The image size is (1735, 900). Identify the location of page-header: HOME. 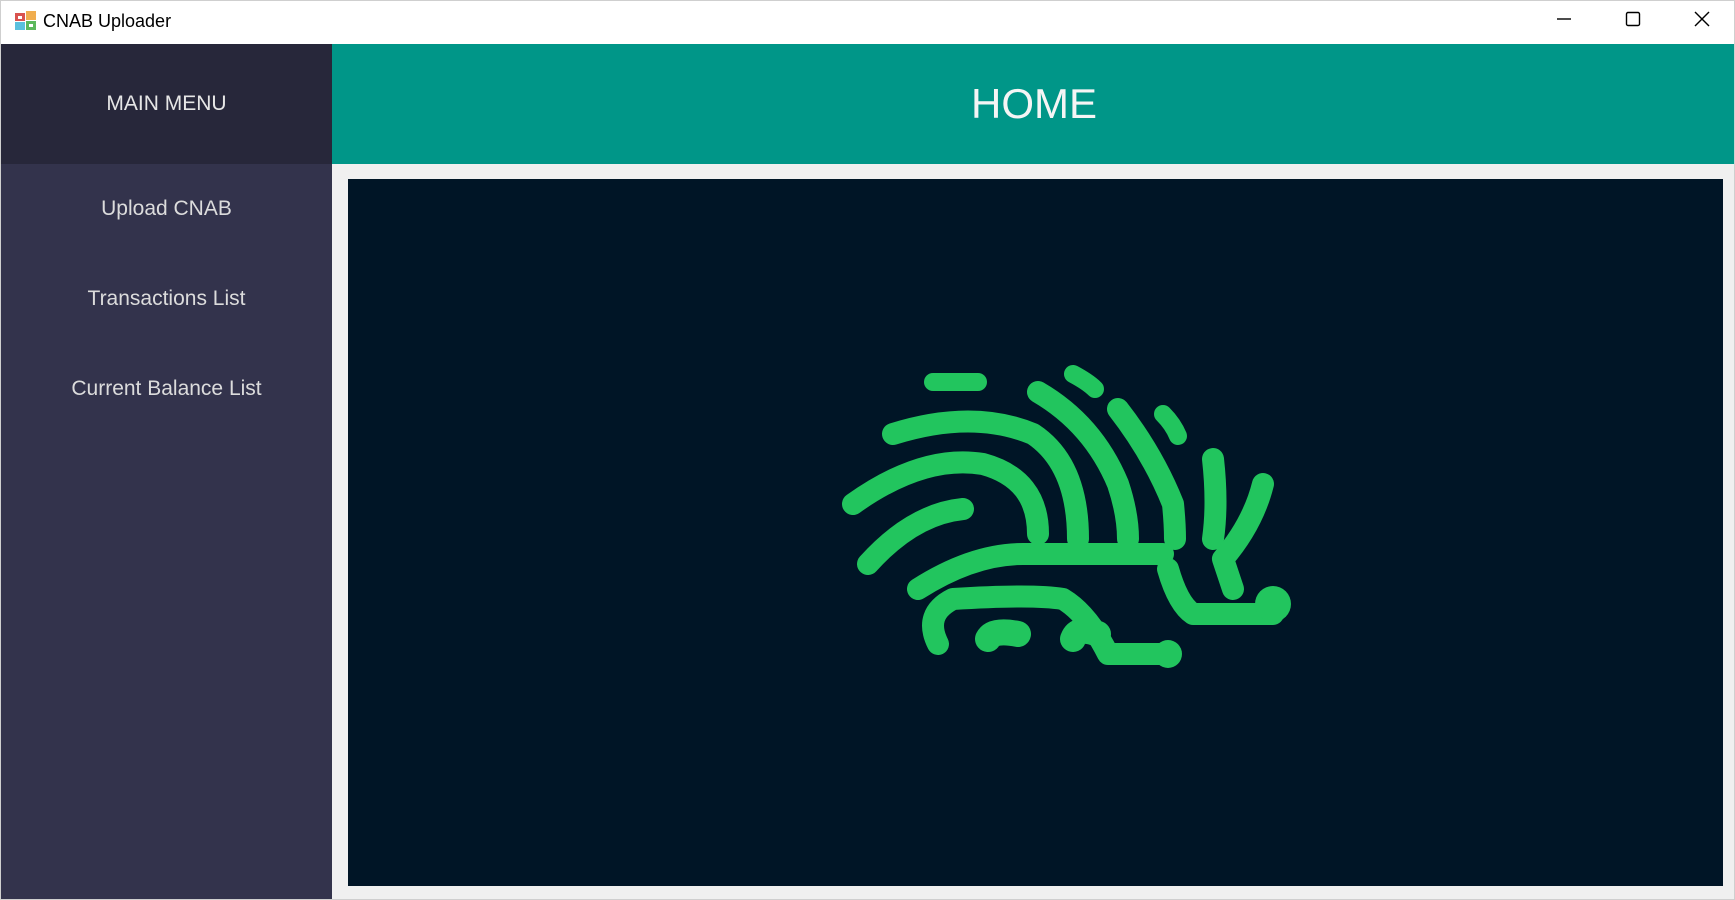
(1033, 104).